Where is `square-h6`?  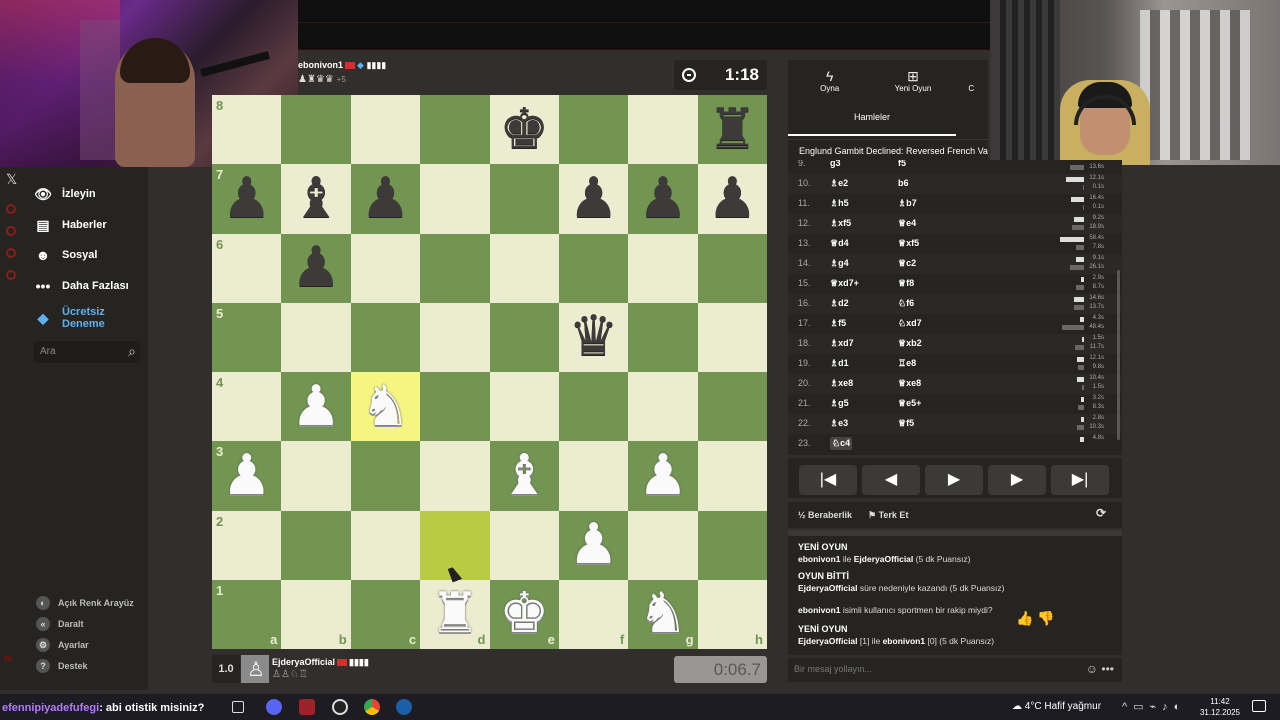 square-h6 is located at coordinates (732, 268).